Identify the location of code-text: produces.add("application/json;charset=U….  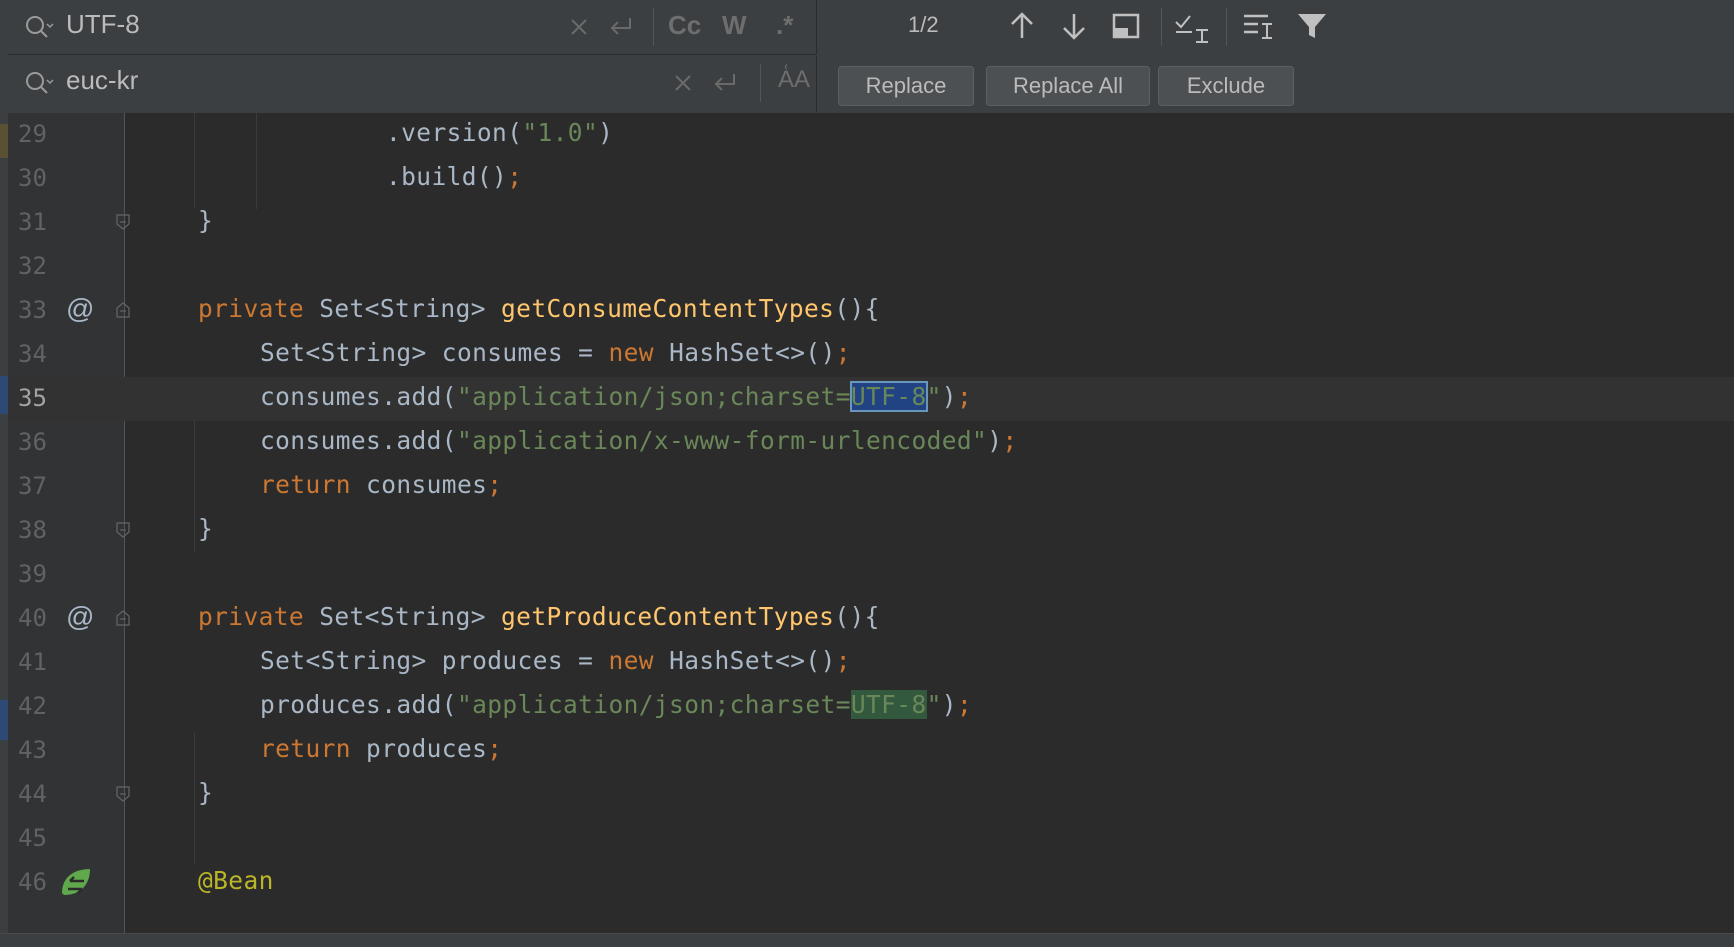
(616, 704).